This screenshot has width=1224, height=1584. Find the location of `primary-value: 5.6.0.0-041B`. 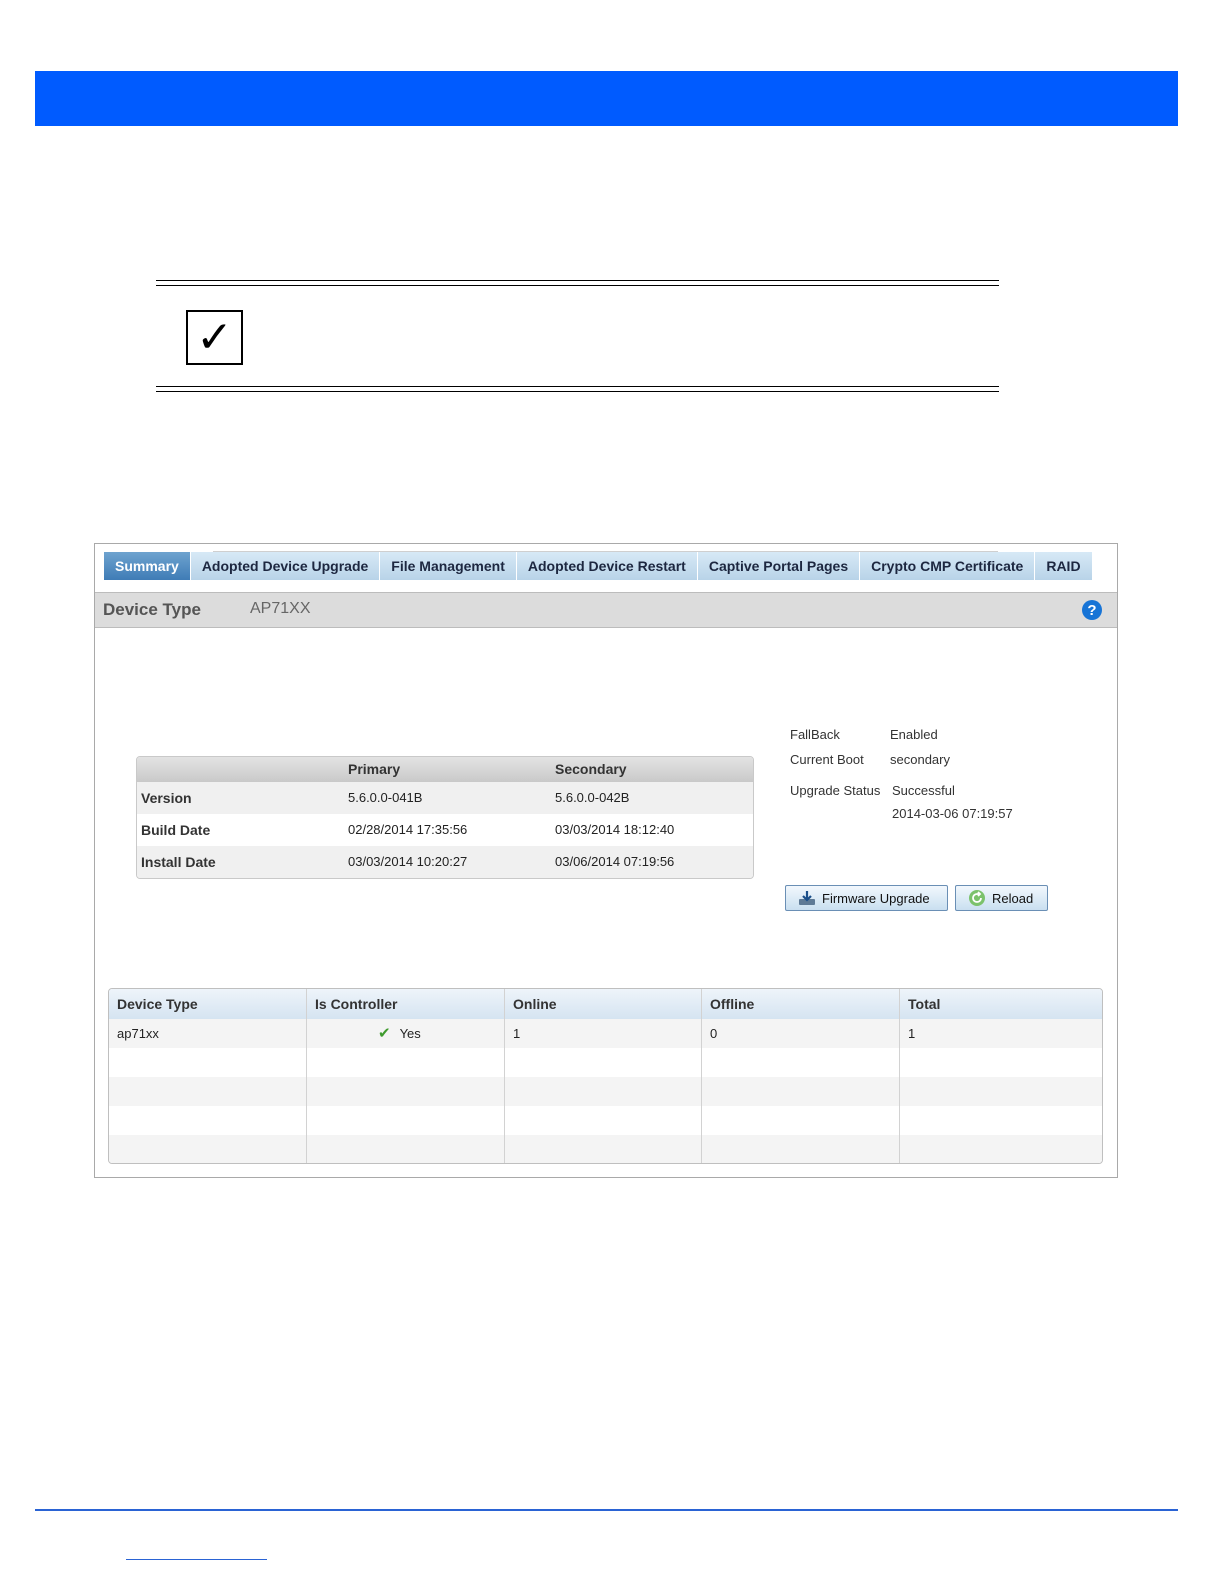

primary-value: 5.6.0.0-041B is located at coordinates (385, 797).